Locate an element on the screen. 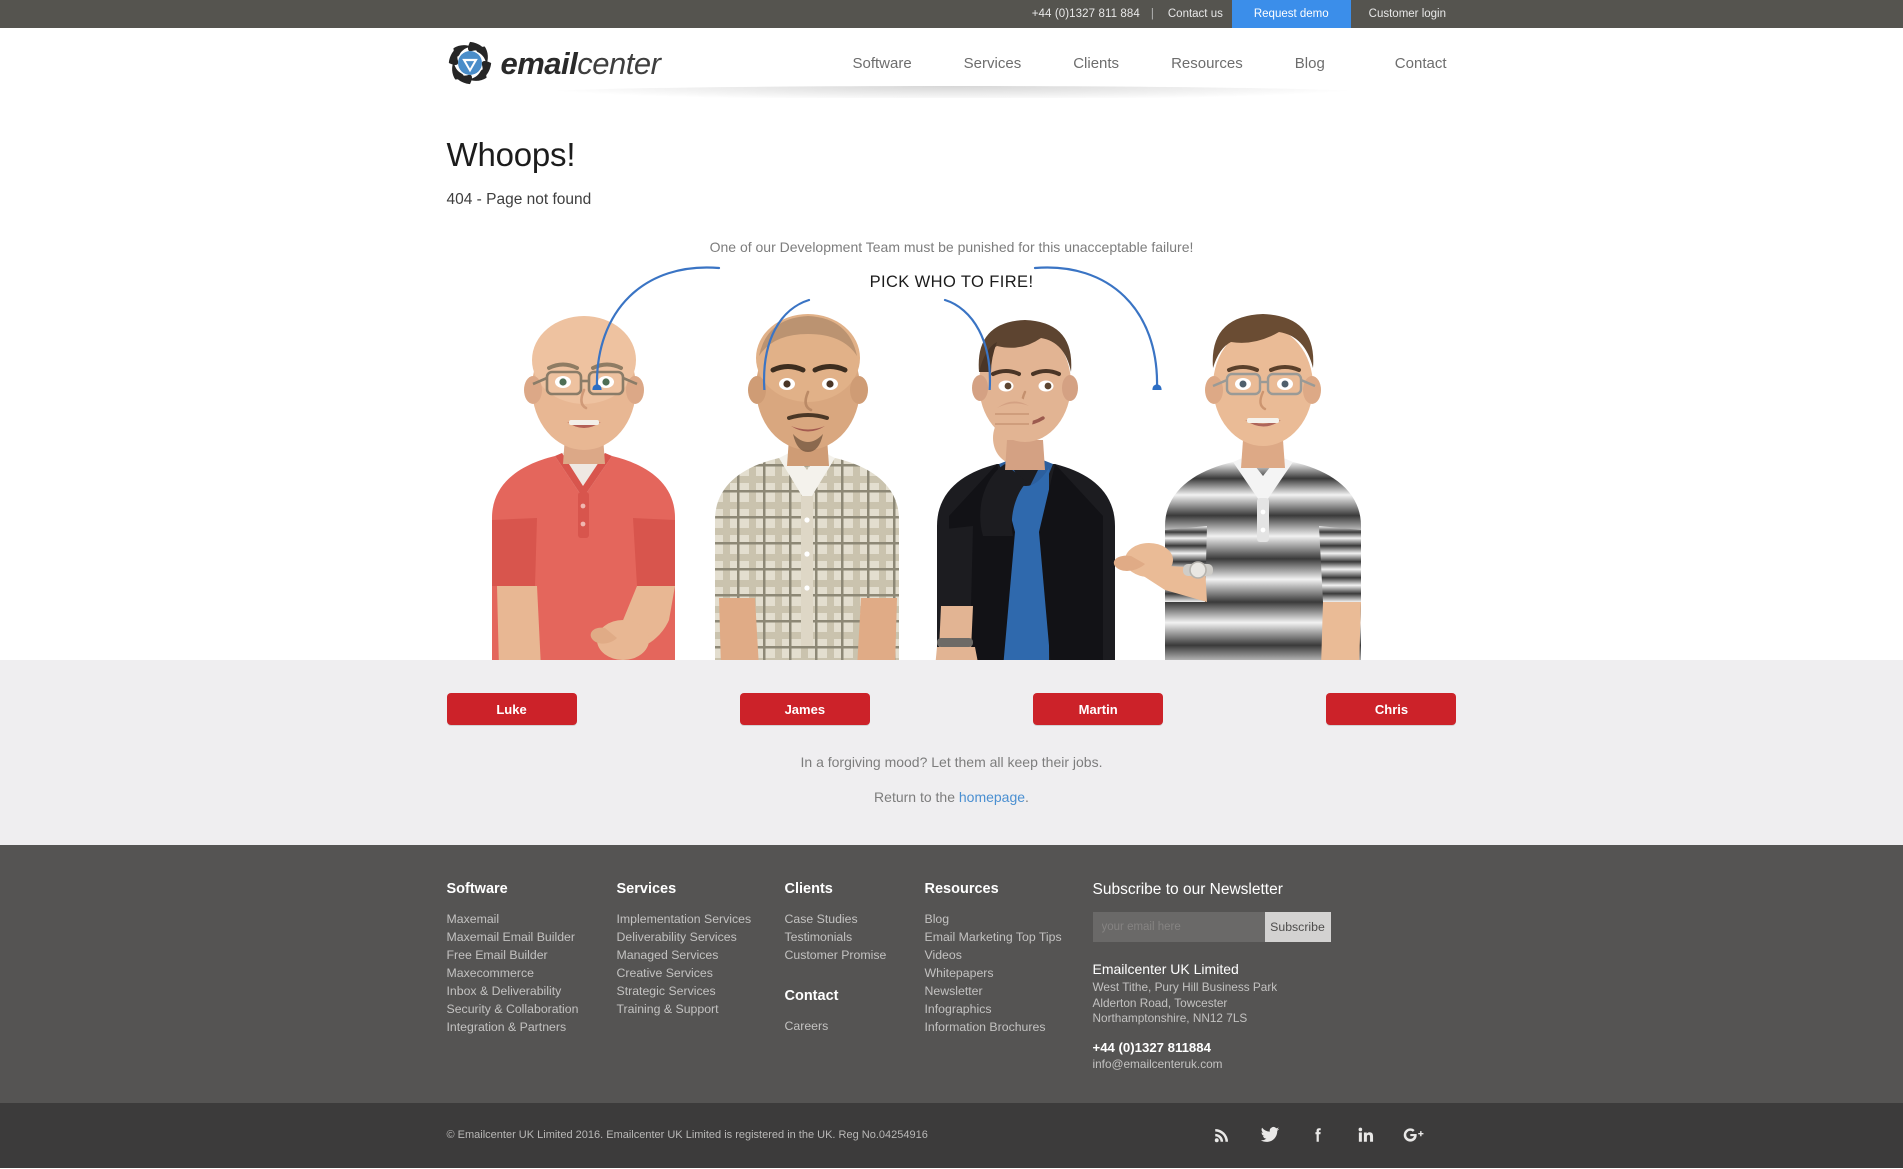 The width and height of the screenshot is (1903, 1169). nav-item-services: Services is located at coordinates (993, 63).